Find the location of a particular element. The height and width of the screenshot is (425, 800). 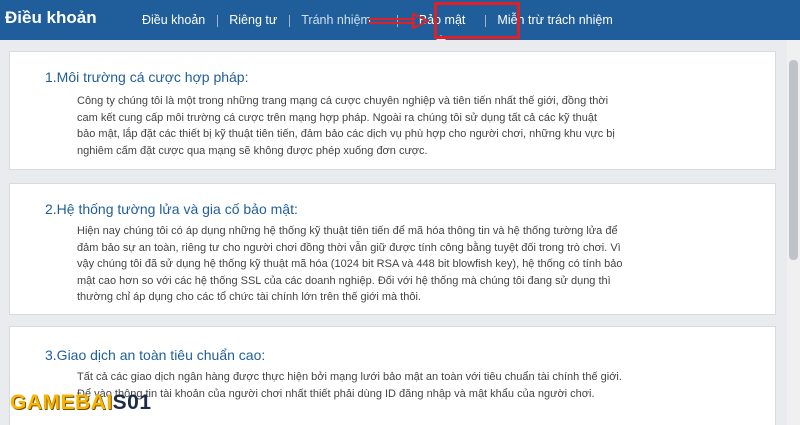

vertical-scrollbar is located at coordinates (793, 232).